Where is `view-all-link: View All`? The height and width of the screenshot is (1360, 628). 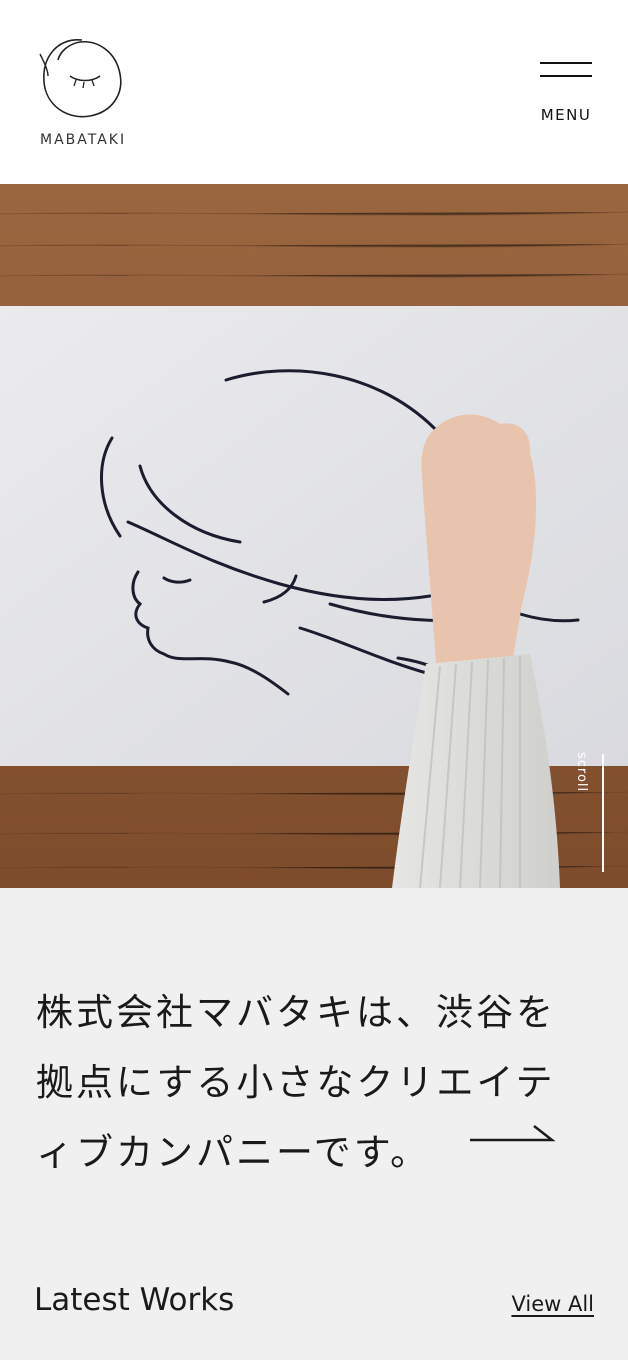 view-all-link: View All is located at coordinates (552, 1304).